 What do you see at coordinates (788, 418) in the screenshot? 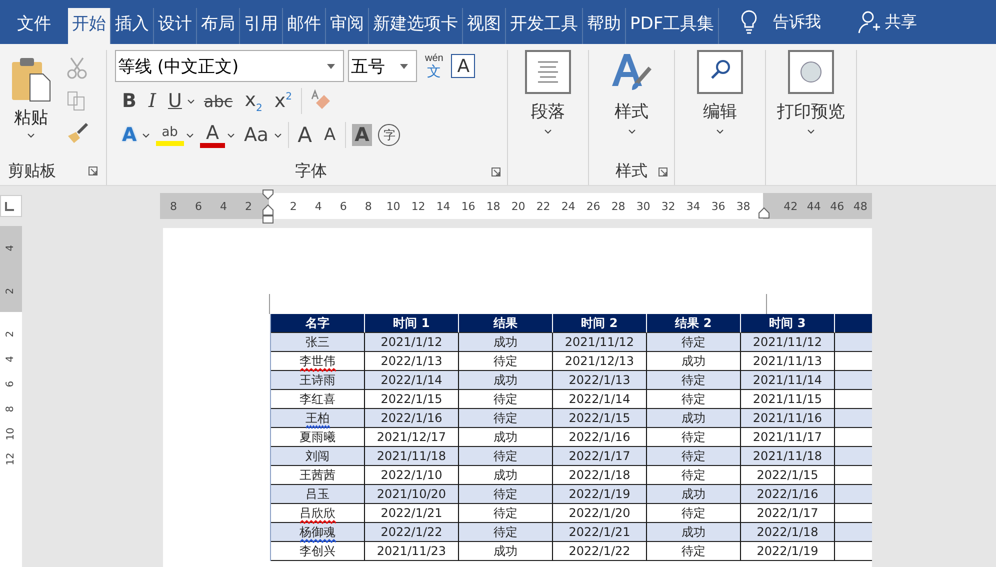
I see `table-cell: 2021/11/16` at bounding box center [788, 418].